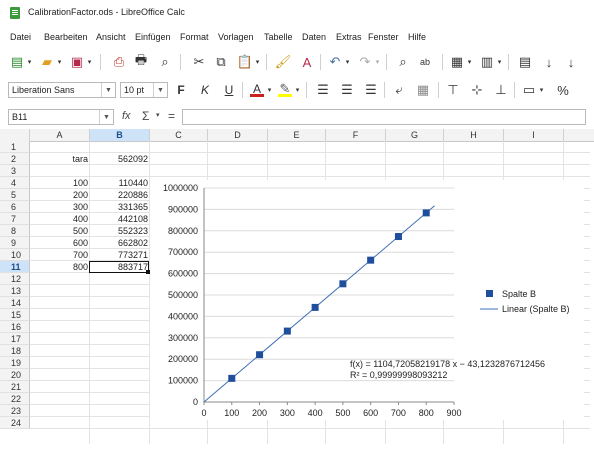 The height and width of the screenshot is (450, 594). Describe the element at coordinates (536, 309) in the screenshot. I see `legend-label-trendline: Linear (Spalte B)` at that location.